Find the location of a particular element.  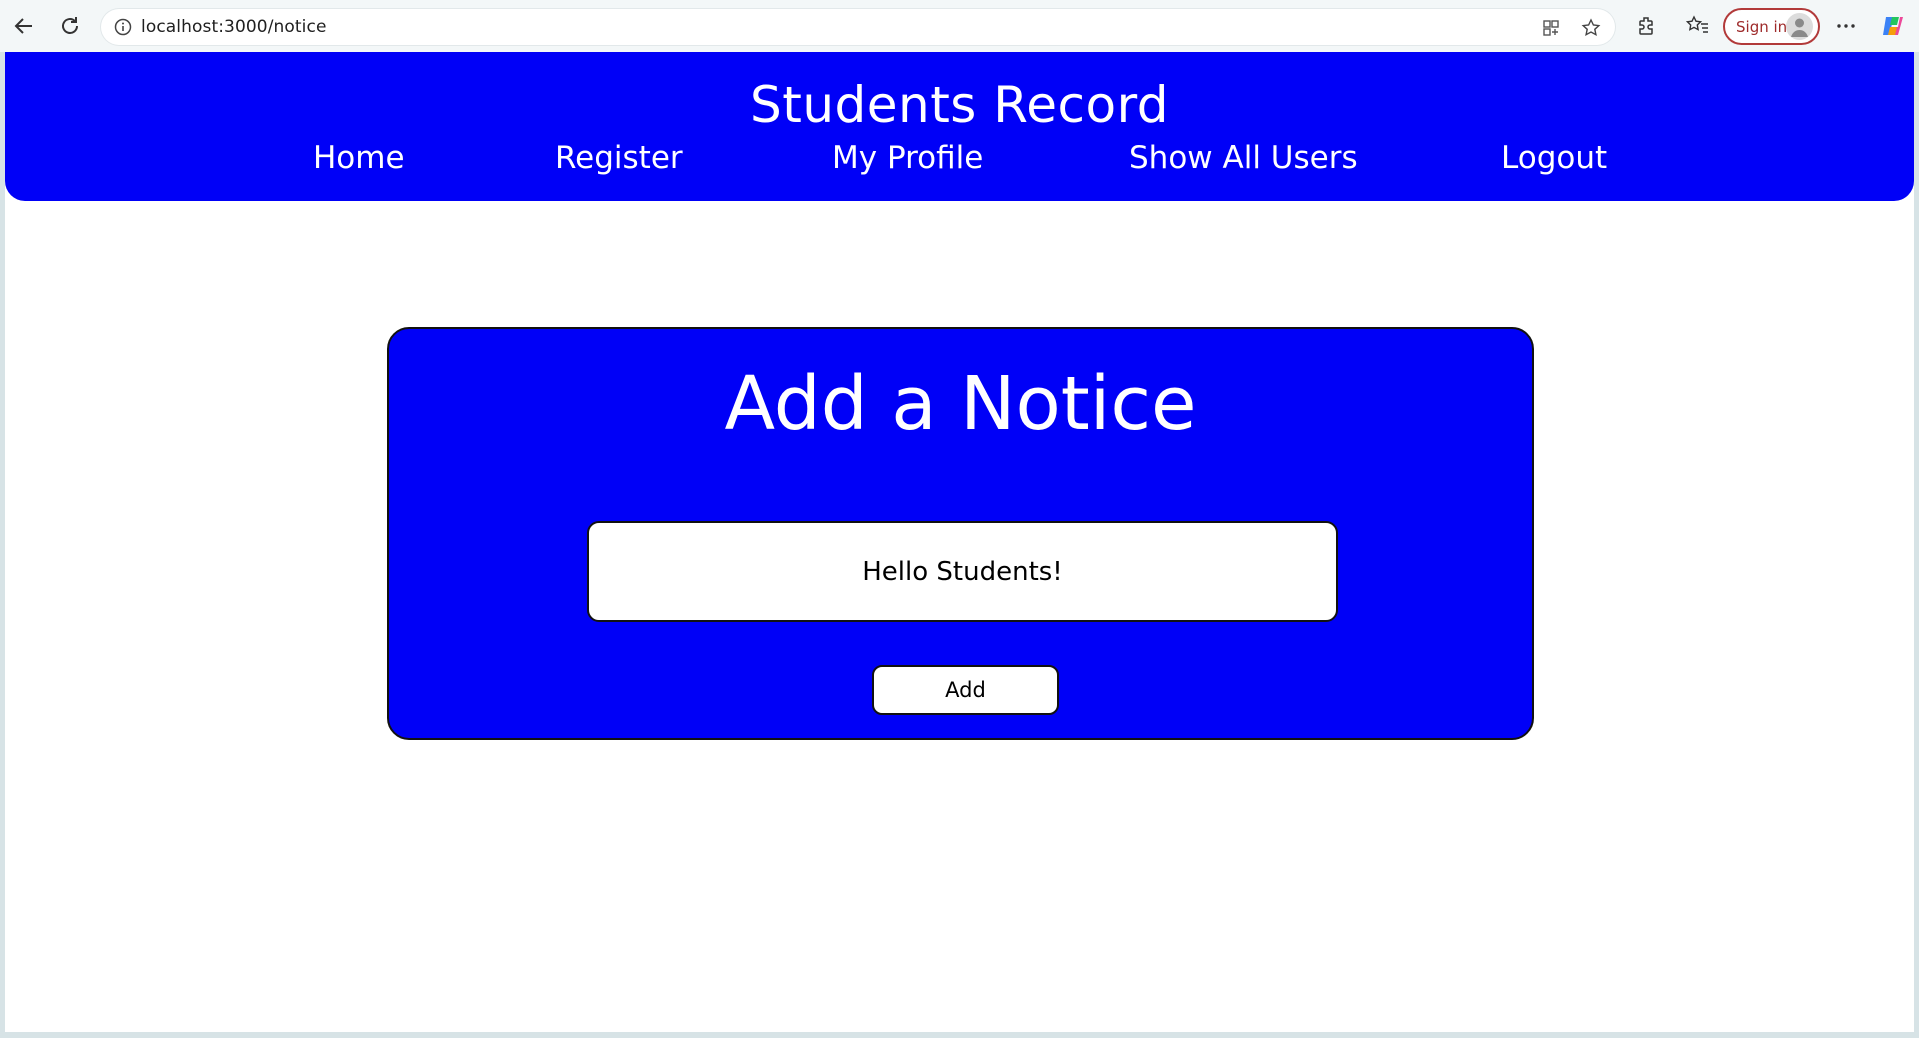

star-icon is located at coordinates (1591, 28).